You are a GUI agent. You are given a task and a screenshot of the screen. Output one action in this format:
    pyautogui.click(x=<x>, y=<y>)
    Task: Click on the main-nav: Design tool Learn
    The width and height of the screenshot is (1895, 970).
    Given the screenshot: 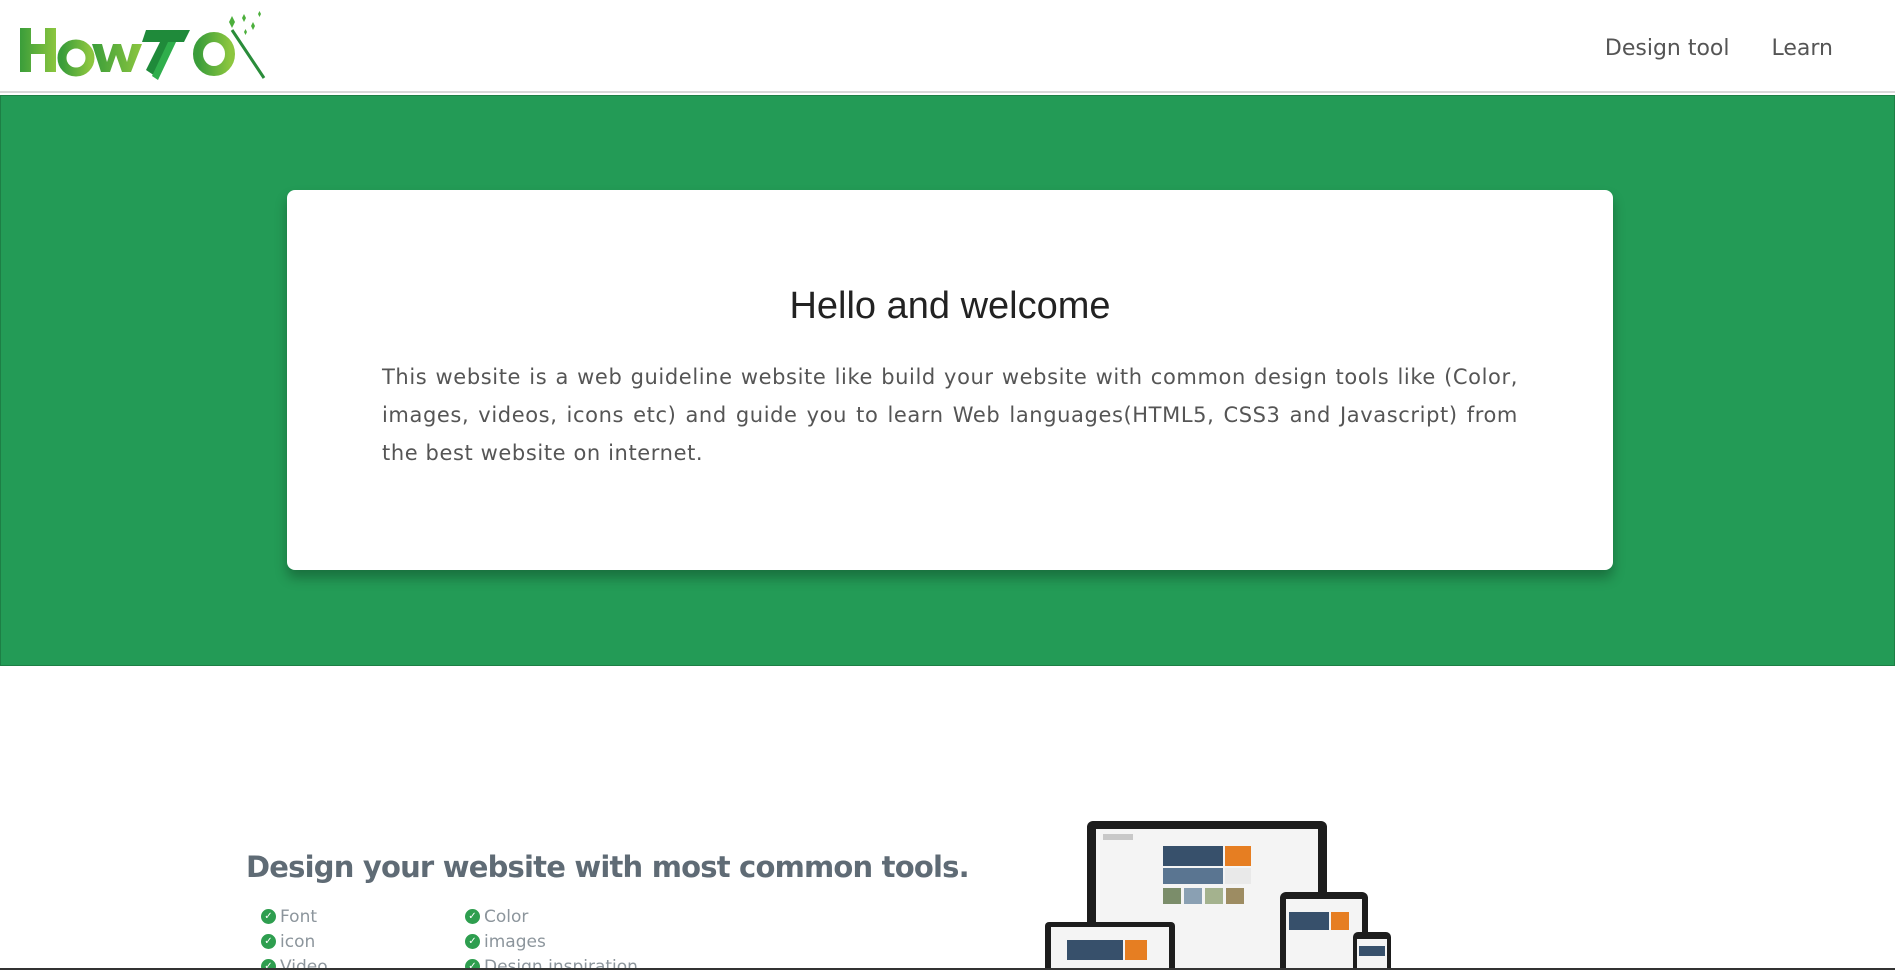 What is the action you would take?
    pyautogui.click(x=1719, y=48)
    